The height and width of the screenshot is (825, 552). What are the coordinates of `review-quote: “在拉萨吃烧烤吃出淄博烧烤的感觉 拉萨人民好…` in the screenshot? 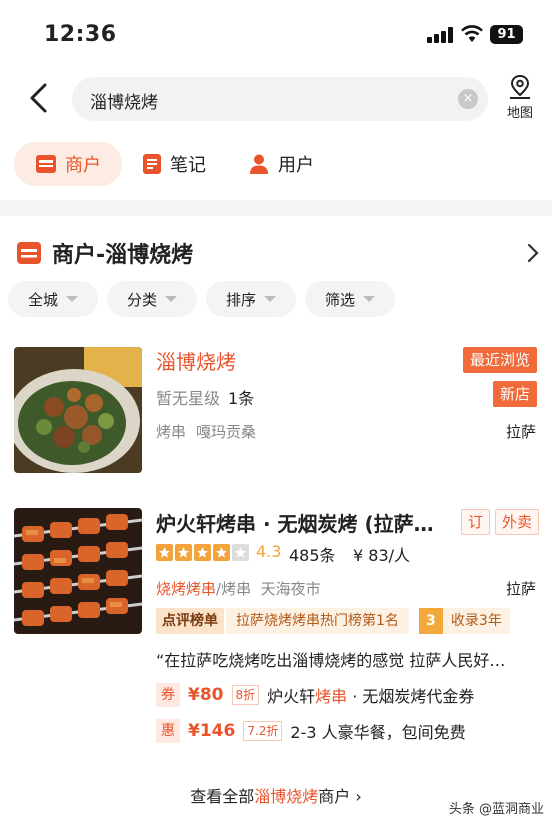 It's located at (331, 660).